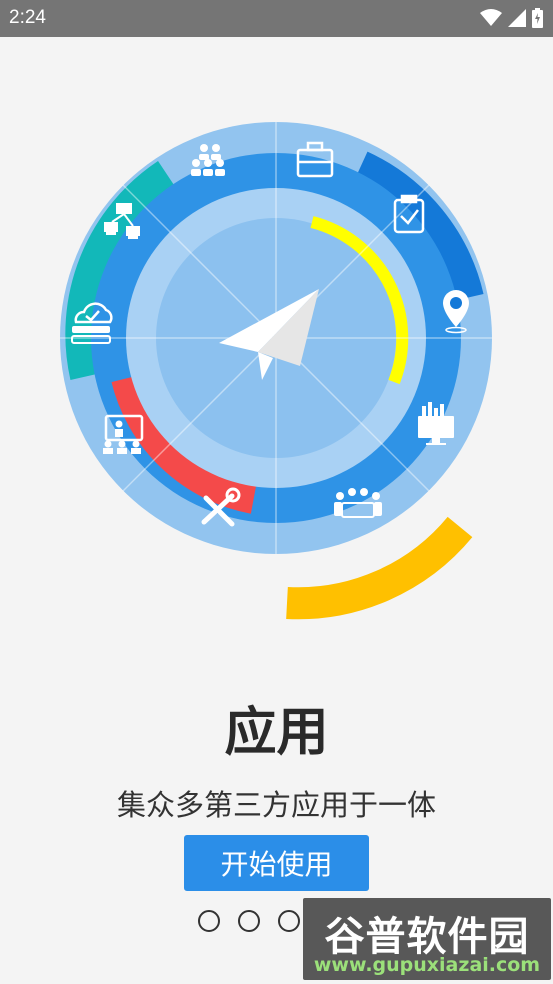  Describe the element at coordinates (427, 965) in the screenshot. I see `watermark-url: www.gupuxiazai.com` at that location.